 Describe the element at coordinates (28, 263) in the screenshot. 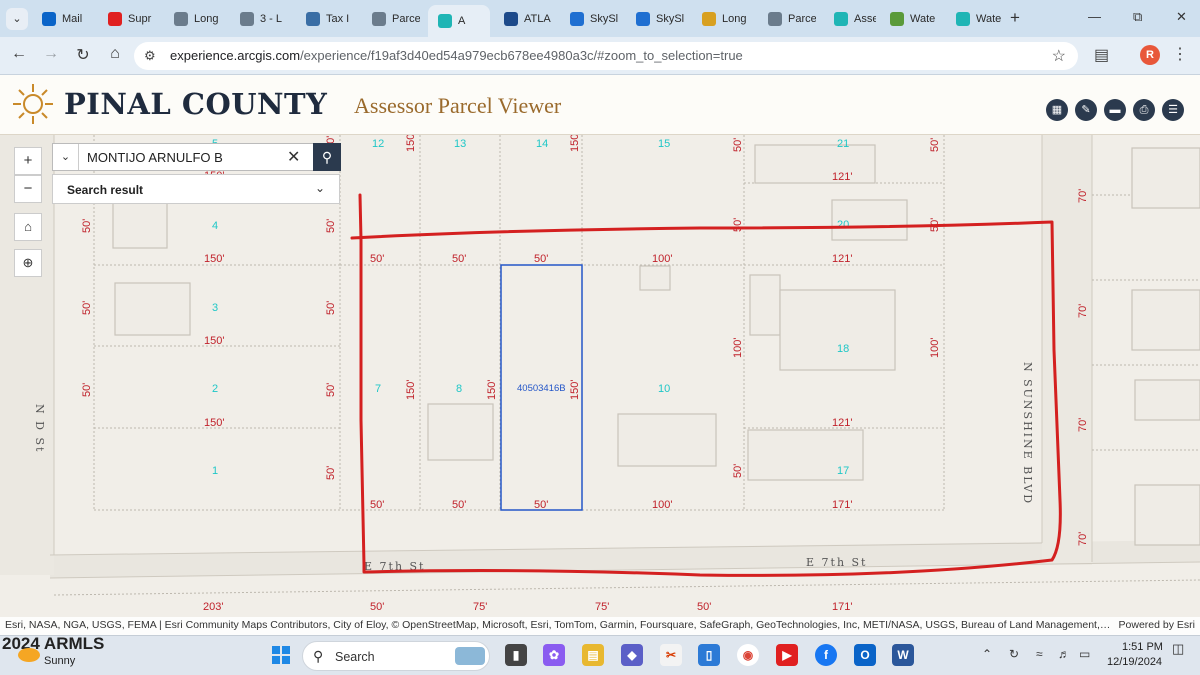

I see `locate-button: ⊕` at that location.